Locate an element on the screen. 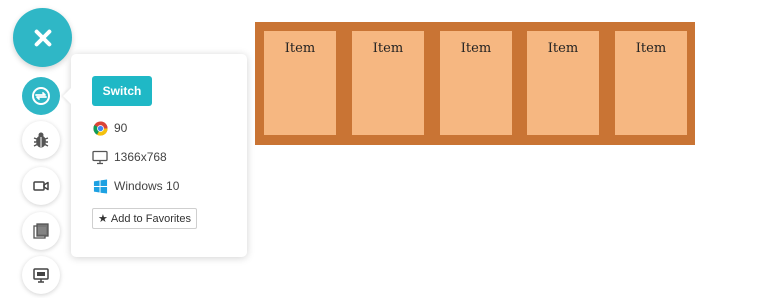 The width and height of the screenshot is (768, 298). os-row: Windows 10 is located at coordinates (135, 186).